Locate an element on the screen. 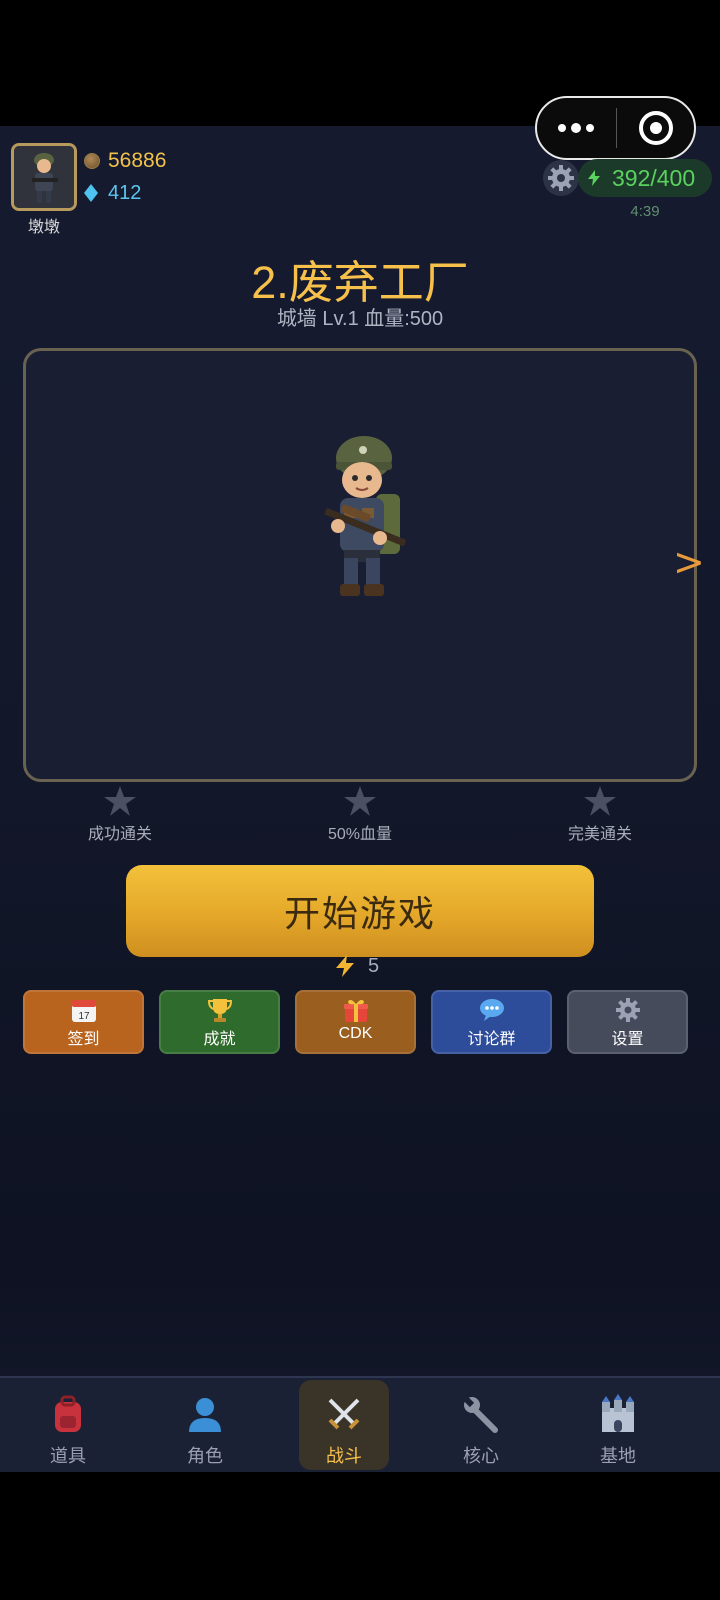  action-buttons: 17 签到 成就 CDK 讨论群 设置 is located at coordinates (360, 1022).